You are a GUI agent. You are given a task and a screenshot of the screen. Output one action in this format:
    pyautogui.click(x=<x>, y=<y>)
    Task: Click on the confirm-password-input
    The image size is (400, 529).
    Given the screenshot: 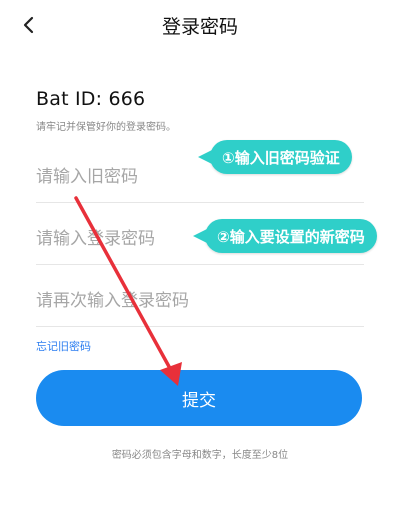 What is the action you would take?
    pyautogui.click(x=200, y=295)
    